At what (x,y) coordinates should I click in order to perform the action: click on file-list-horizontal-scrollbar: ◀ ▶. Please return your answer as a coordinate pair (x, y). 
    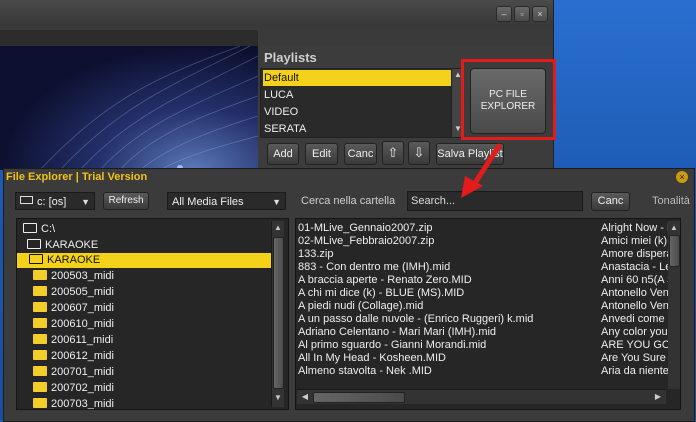
    Looking at the image, I should click on (481, 396).